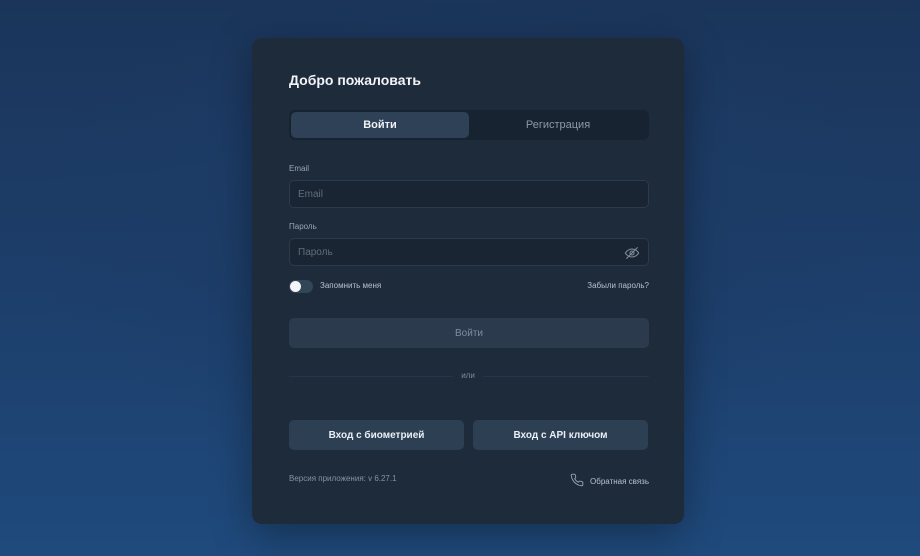  I want to click on remember-me-toggle, so click(301, 286).